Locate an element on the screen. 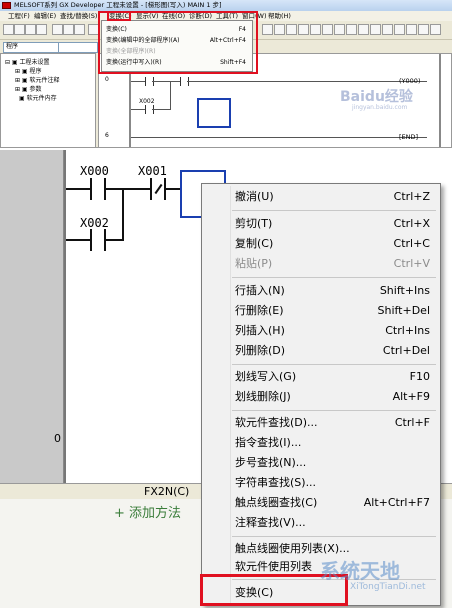 Image resolution: width=452 pixels, height=608 pixels. menu-item-cut: 剪切(T) Ctrl+X is located at coordinates (321, 224).